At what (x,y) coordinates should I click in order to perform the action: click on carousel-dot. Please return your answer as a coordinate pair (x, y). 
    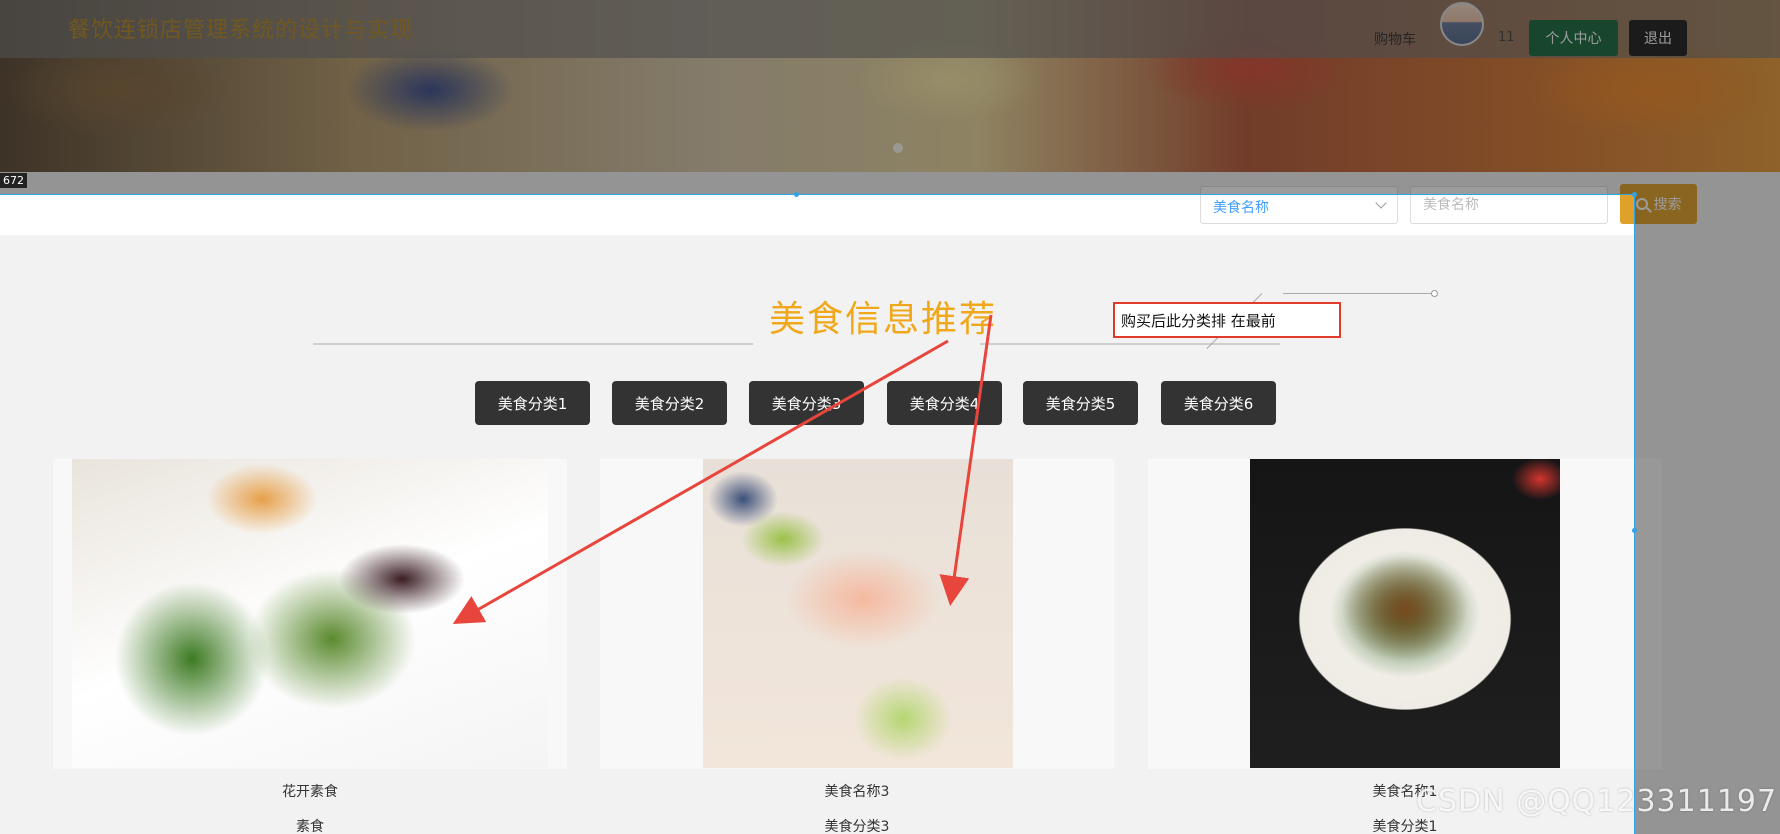
    Looking at the image, I should click on (898, 148).